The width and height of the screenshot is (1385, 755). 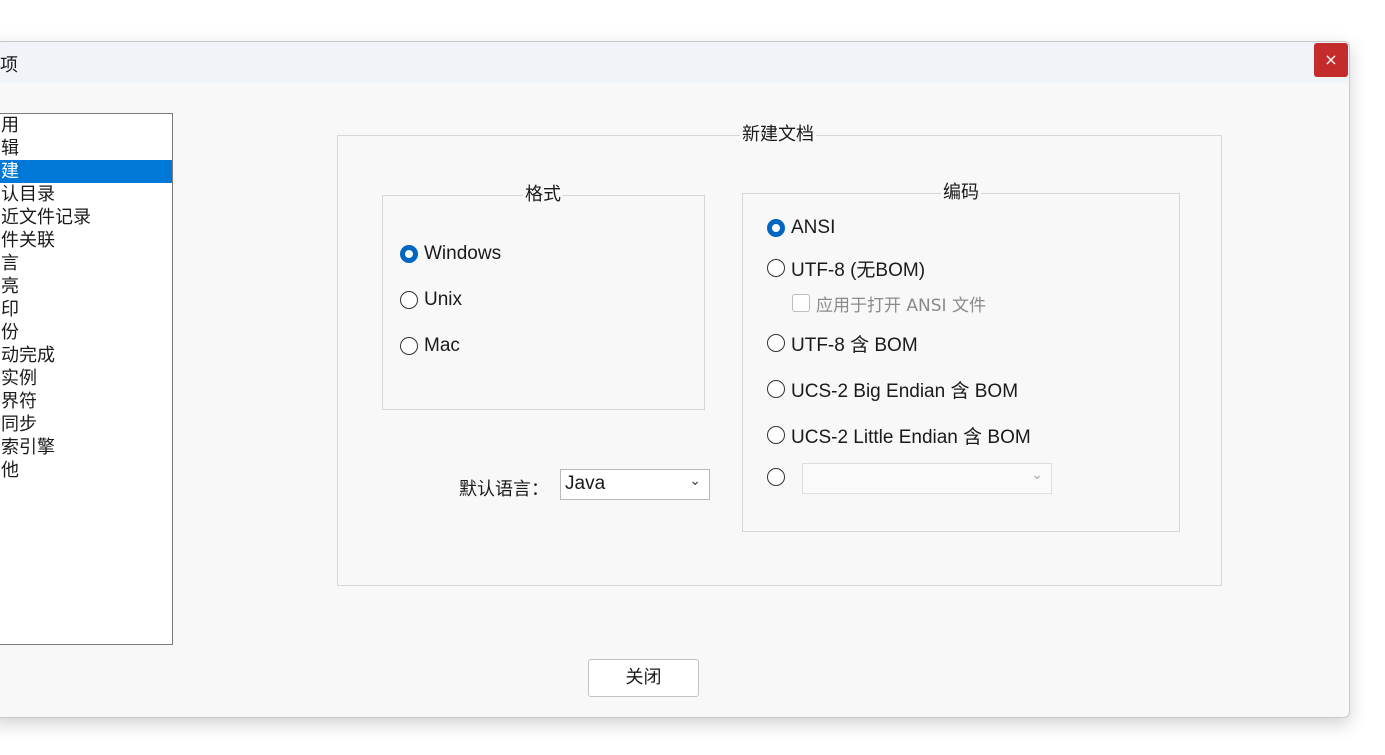 I want to click on nav-item: 近文件记录, so click(x=86, y=217).